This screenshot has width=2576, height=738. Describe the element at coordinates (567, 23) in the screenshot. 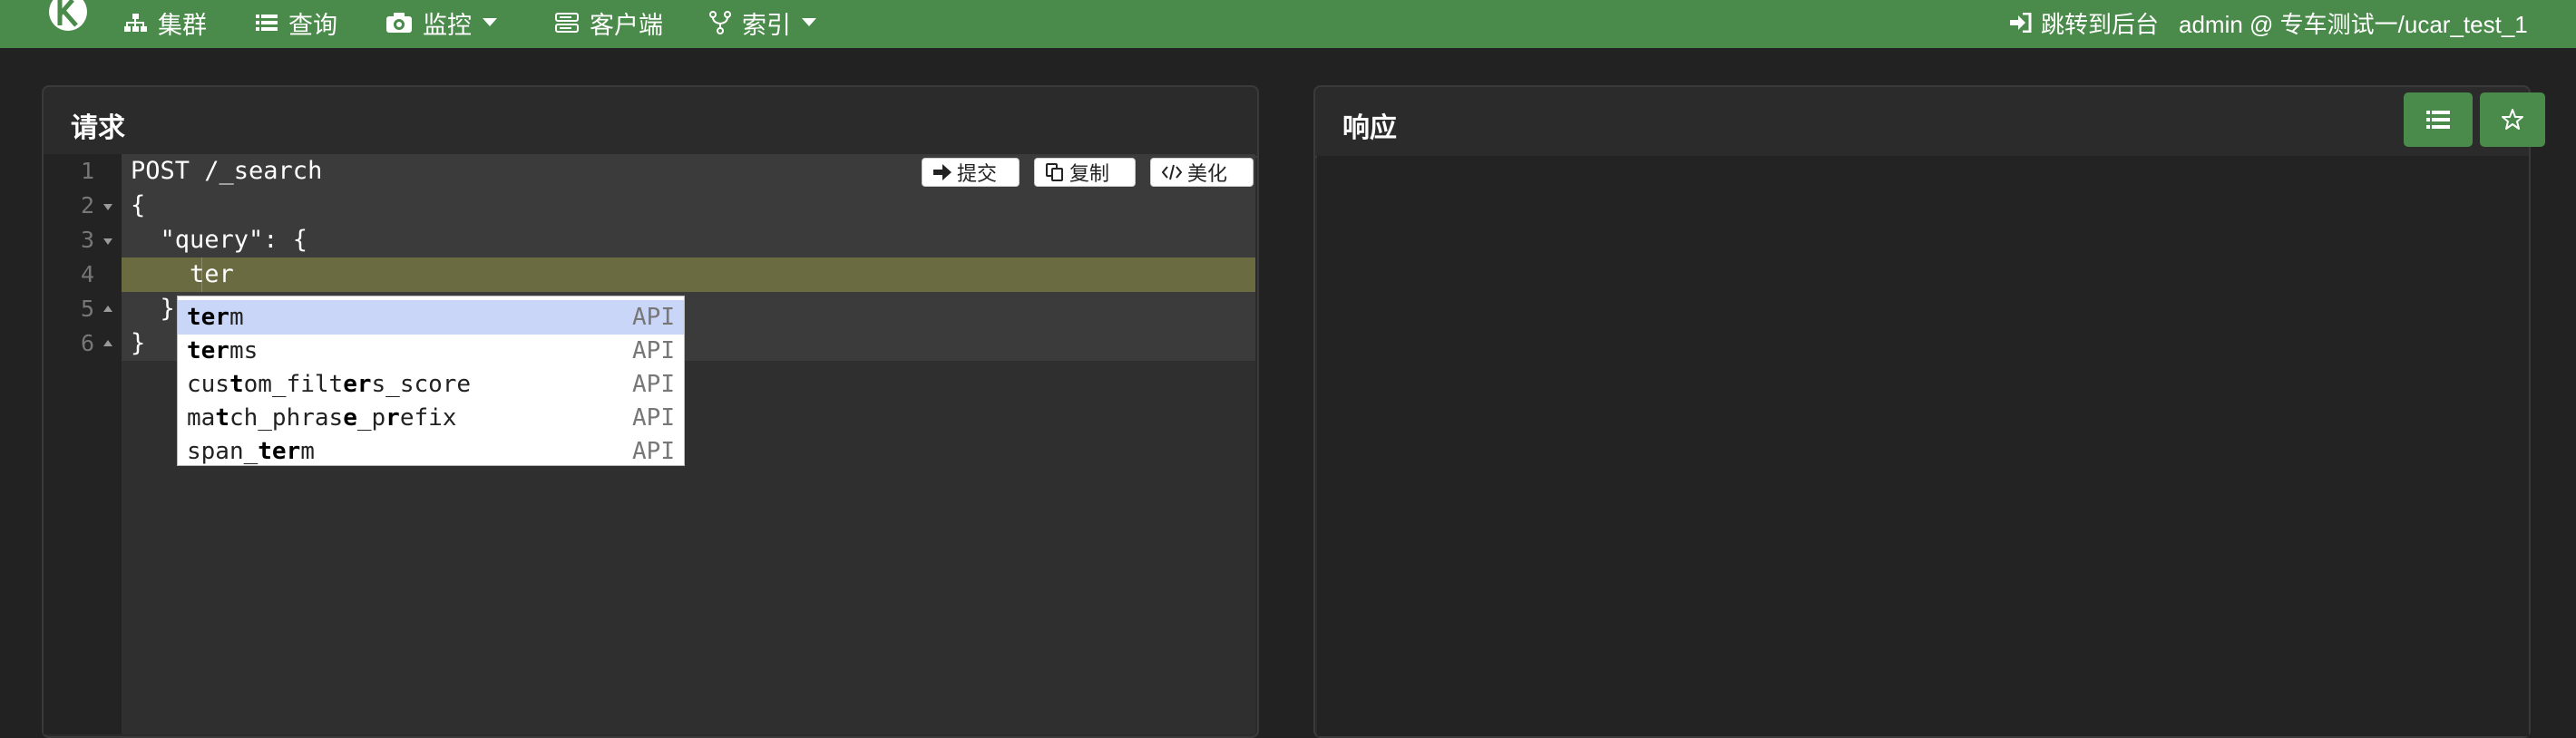

I see `server-icon` at that location.